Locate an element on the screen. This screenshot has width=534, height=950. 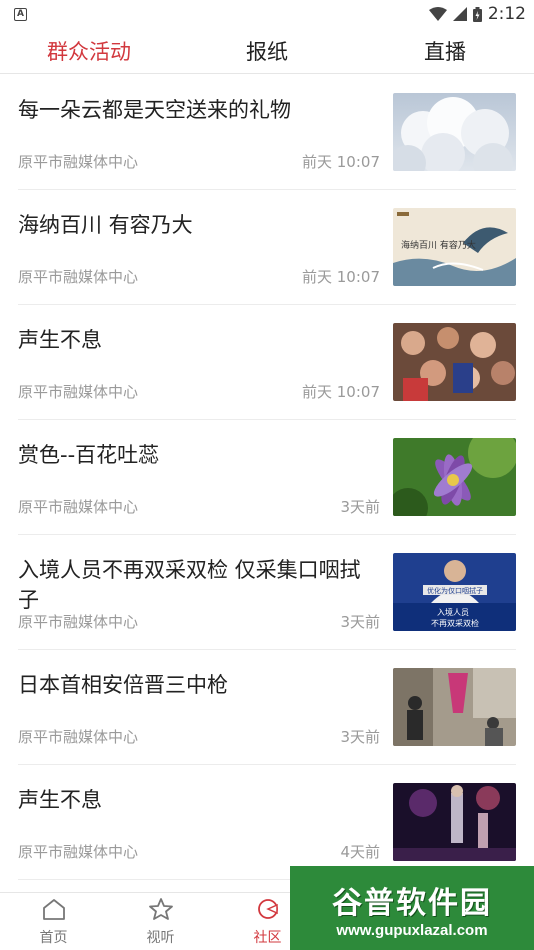
list-item: 声生不息 原平市融媒体中心 前天 10:07 is located at coordinates (267, 362).